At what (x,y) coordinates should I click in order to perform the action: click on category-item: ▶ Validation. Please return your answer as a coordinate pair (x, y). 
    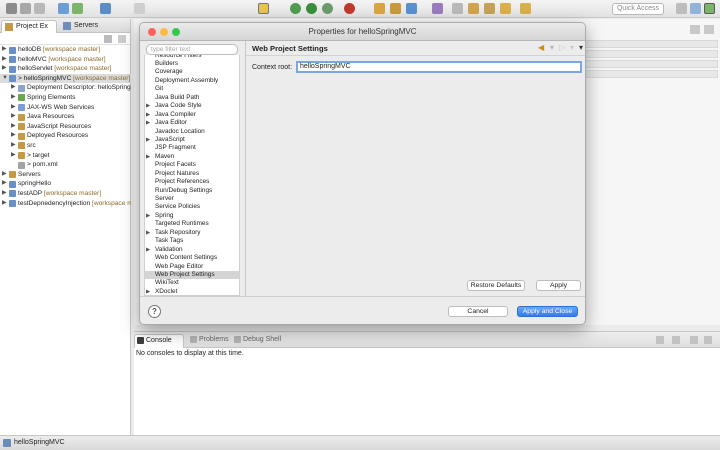
    Looking at the image, I should click on (192, 250).